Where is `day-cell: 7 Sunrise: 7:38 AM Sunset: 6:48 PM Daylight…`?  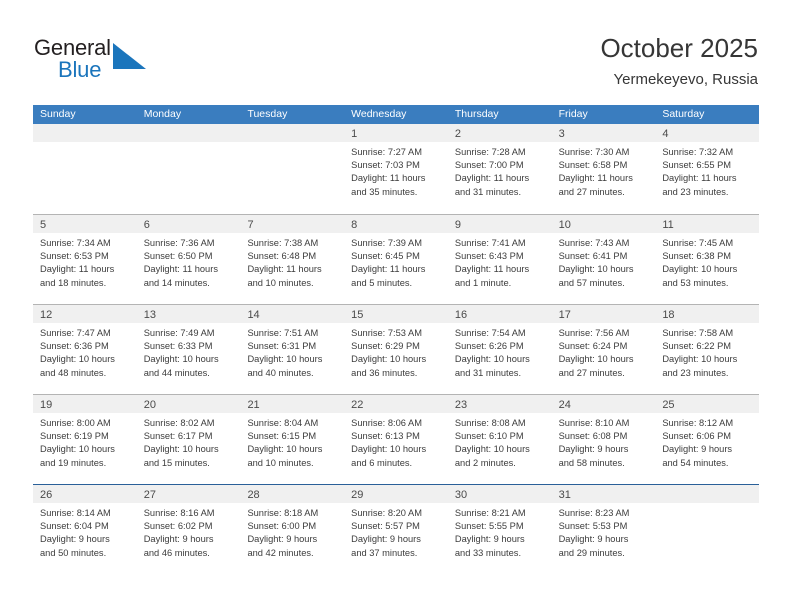
day-cell: 7 Sunrise: 7:38 AM Sunset: 6:48 PM Daylight… is located at coordinates (292, 259).